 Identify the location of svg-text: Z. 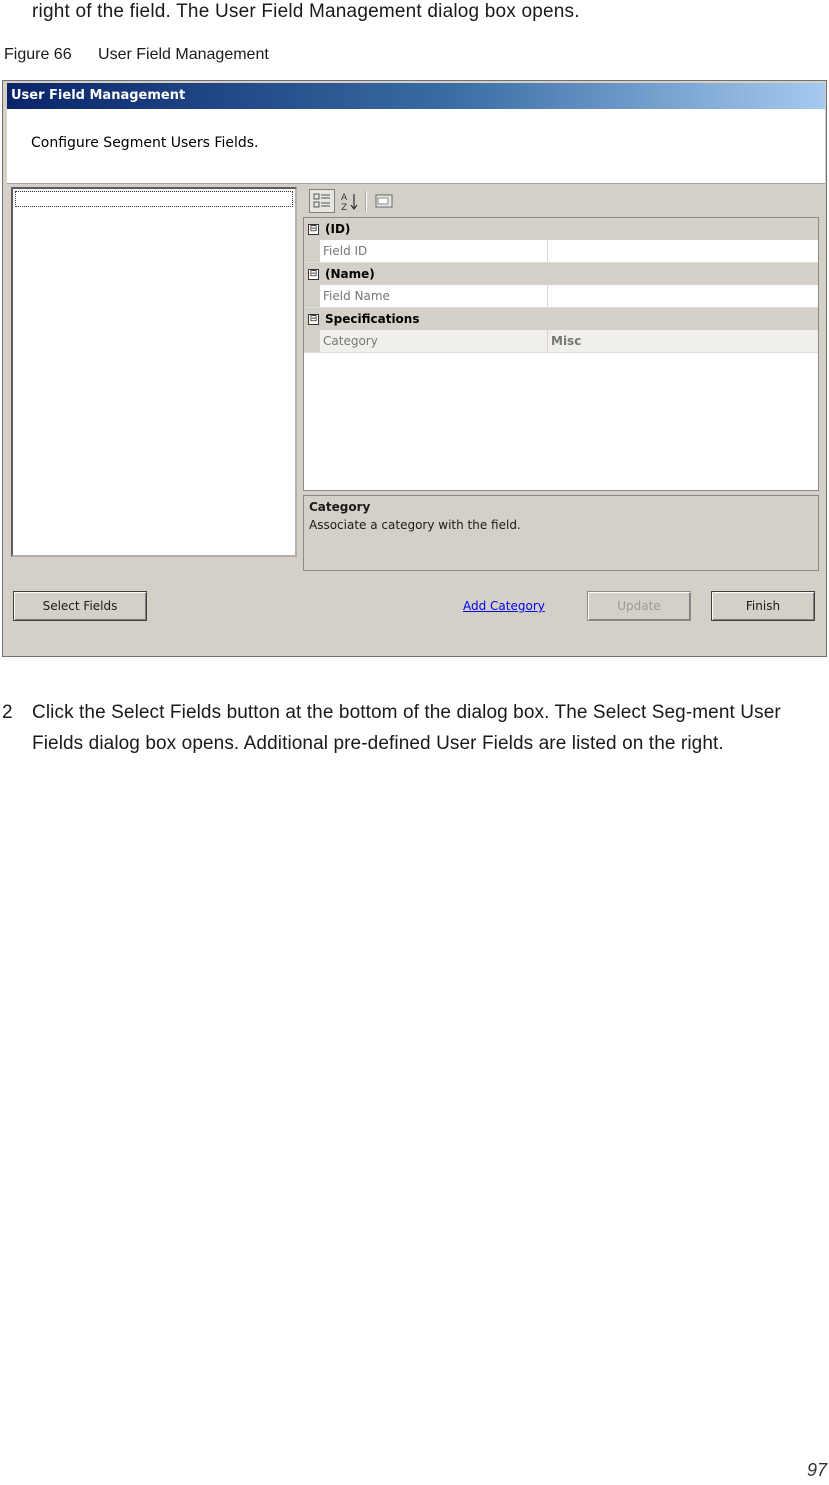
(344, 207).